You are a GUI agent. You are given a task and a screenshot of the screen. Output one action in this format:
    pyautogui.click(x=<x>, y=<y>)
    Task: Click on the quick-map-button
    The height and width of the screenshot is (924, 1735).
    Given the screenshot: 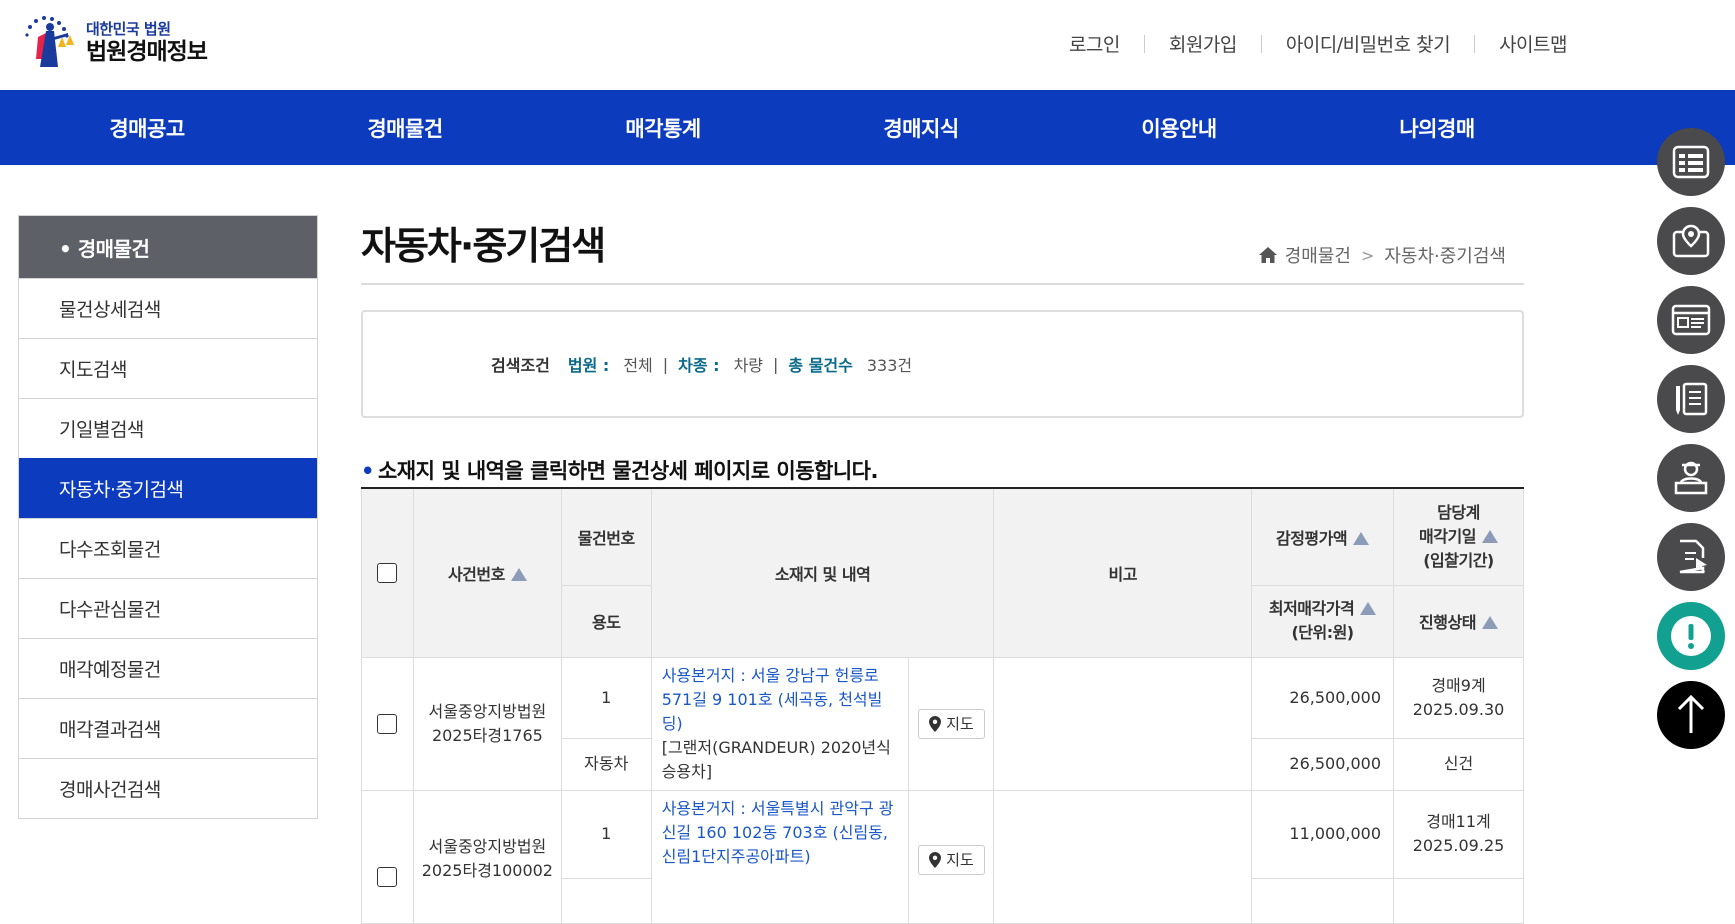 What is the action you would take?
    pyautogui.click(x=1691, y=241)
    